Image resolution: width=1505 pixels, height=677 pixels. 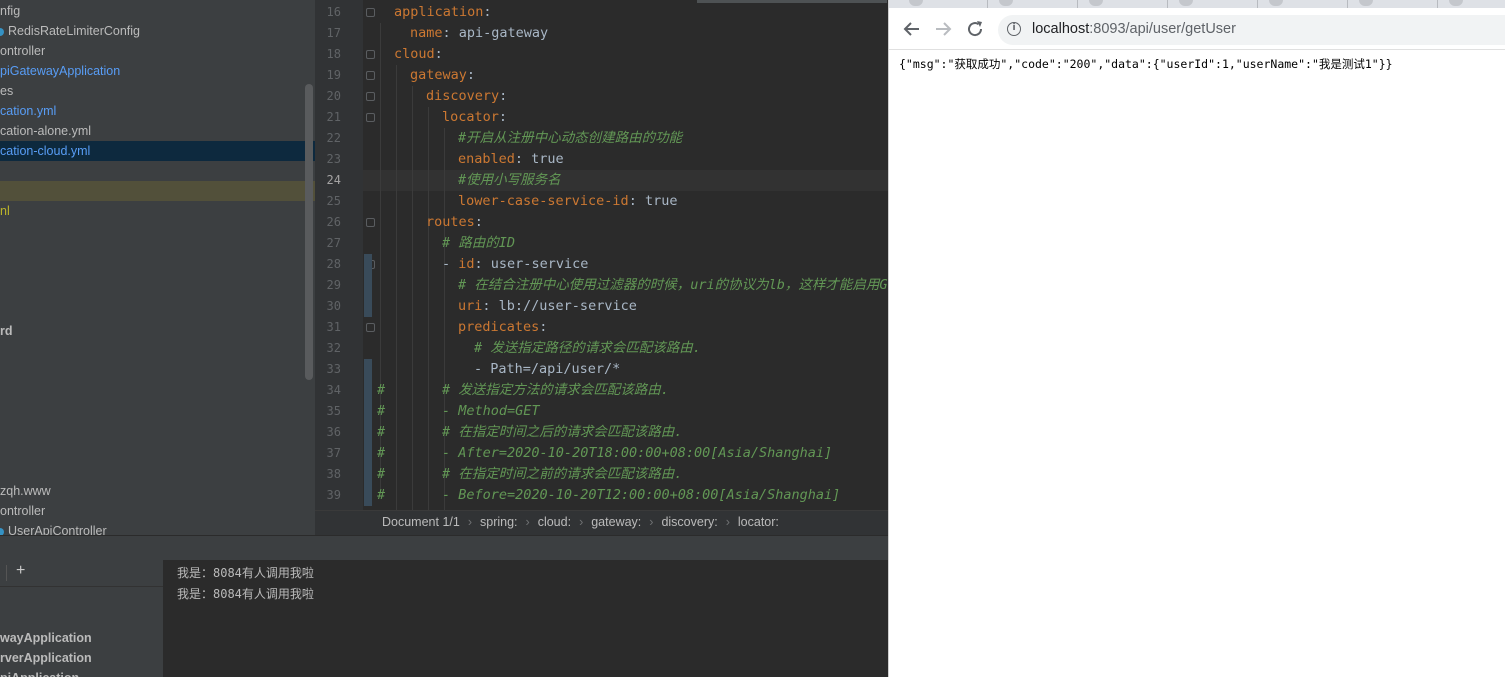 What do you see at coordinates (515, 264) in the screenshot?
I see `code-line: - id: user-service` at bounding box center [515, 264].